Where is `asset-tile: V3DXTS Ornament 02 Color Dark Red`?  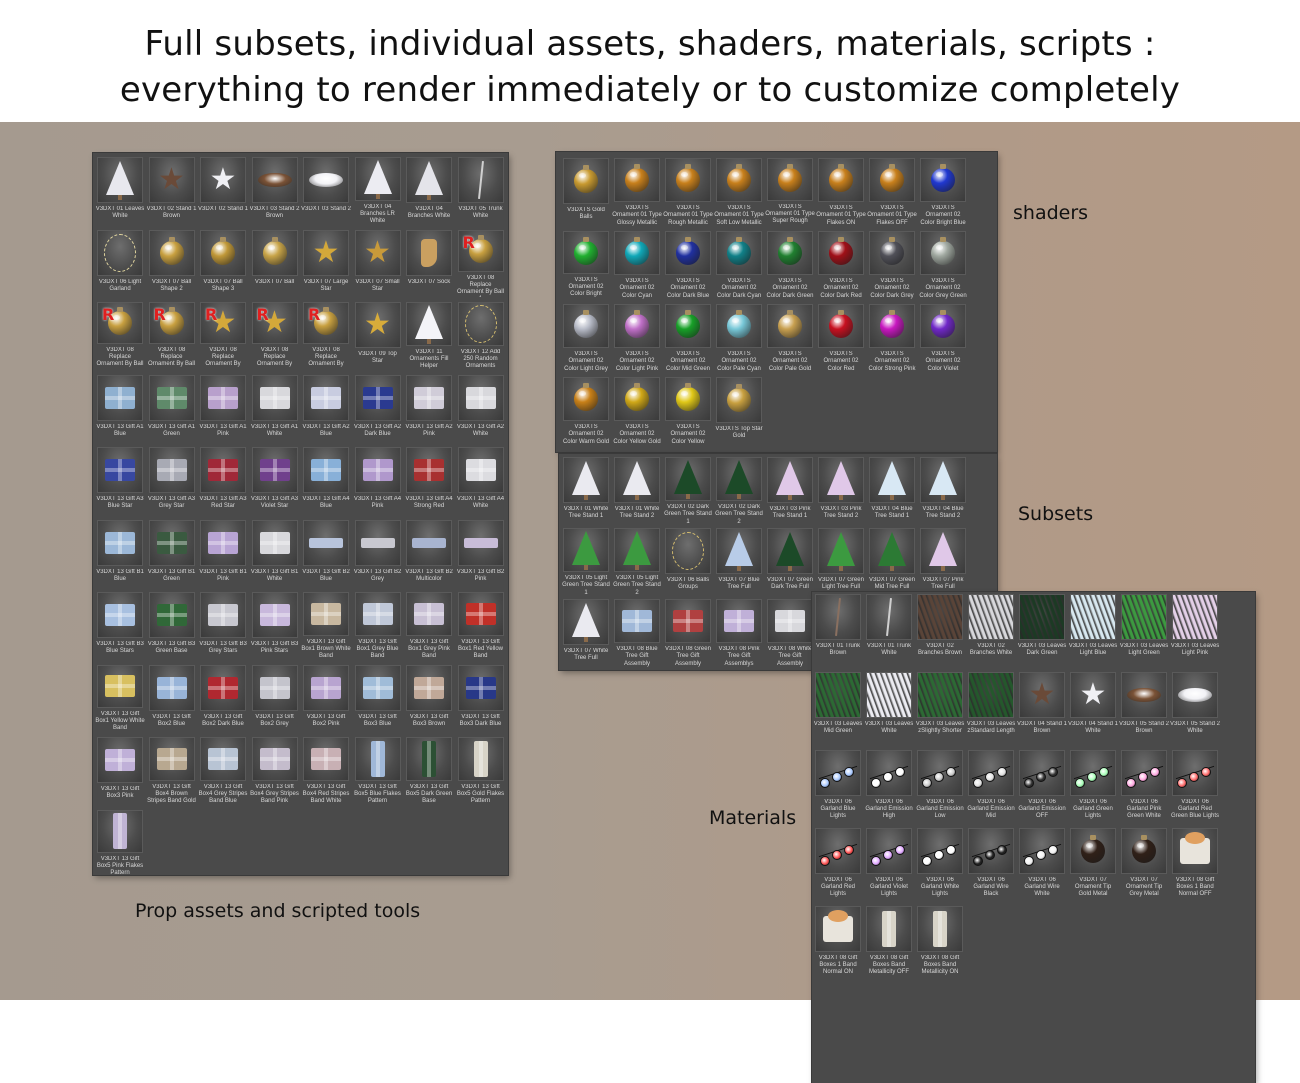
asset-tile: V3DXTS Ornament 02 Color Dark Red is located at coordinates (841, 265).